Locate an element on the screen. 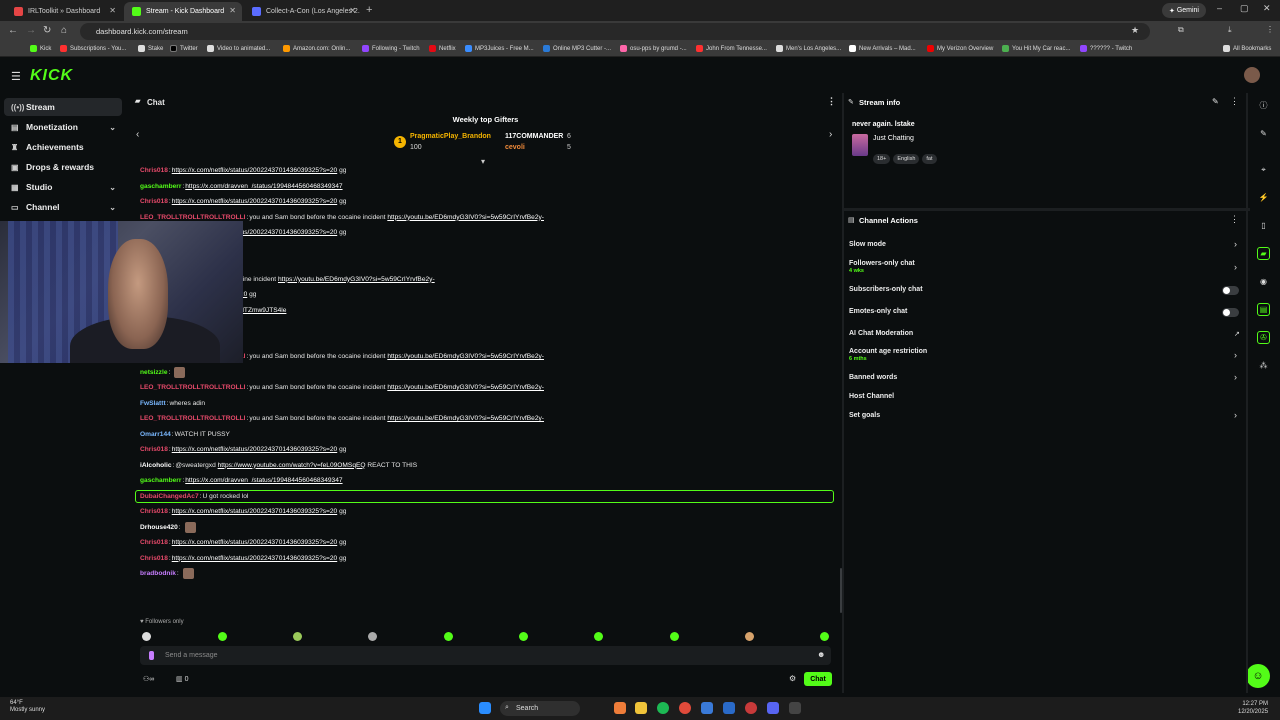 Image resolution: width=1280 pixels, height=720 pixels. bookmark-item: Following - Twitch is located at coordinates (391, 48).